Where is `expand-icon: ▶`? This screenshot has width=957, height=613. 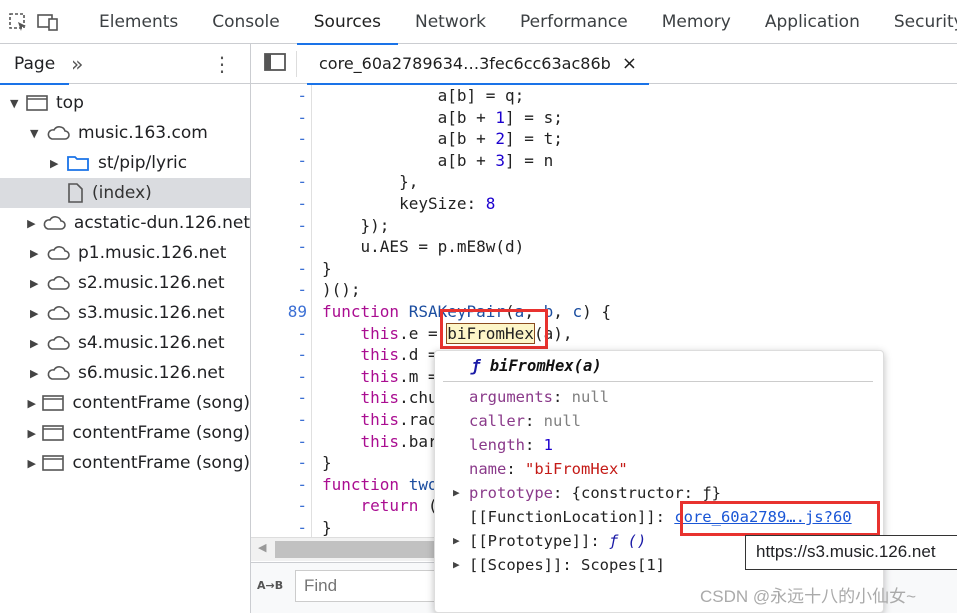
expand-icon: ▶ is located at coordinates (456, 492).